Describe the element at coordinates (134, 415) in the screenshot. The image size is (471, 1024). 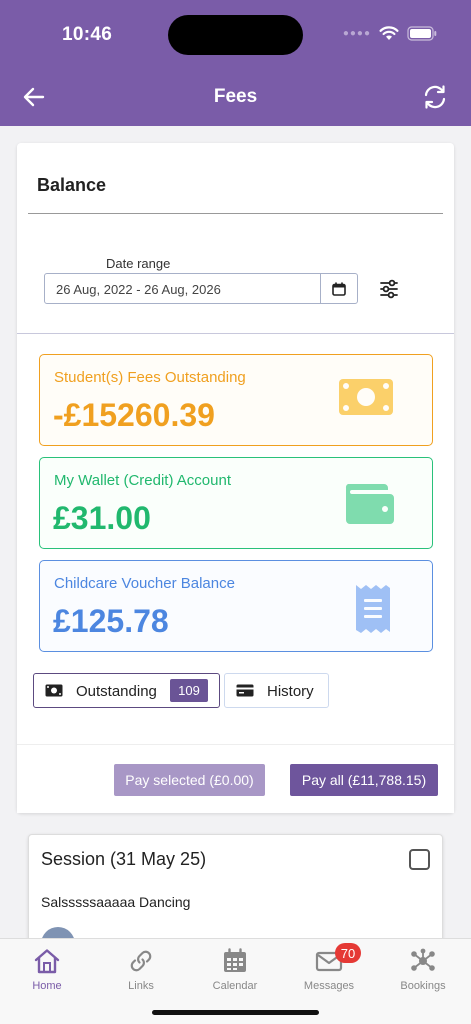
I see `fees-outstanding-amount: -£15260.39` at that location.